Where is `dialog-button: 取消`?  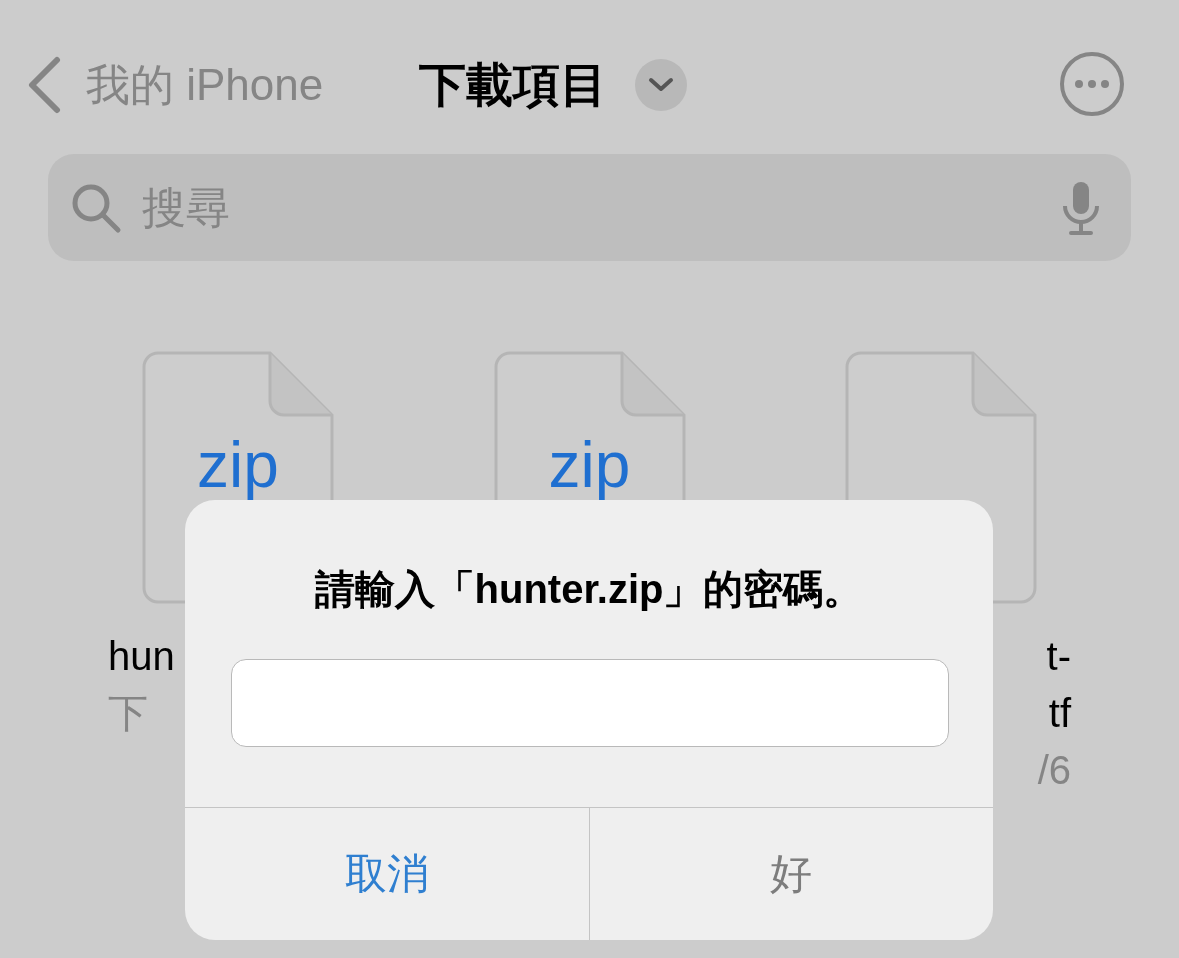
dialog-button: 取消 is located at coordinates (387, 874).